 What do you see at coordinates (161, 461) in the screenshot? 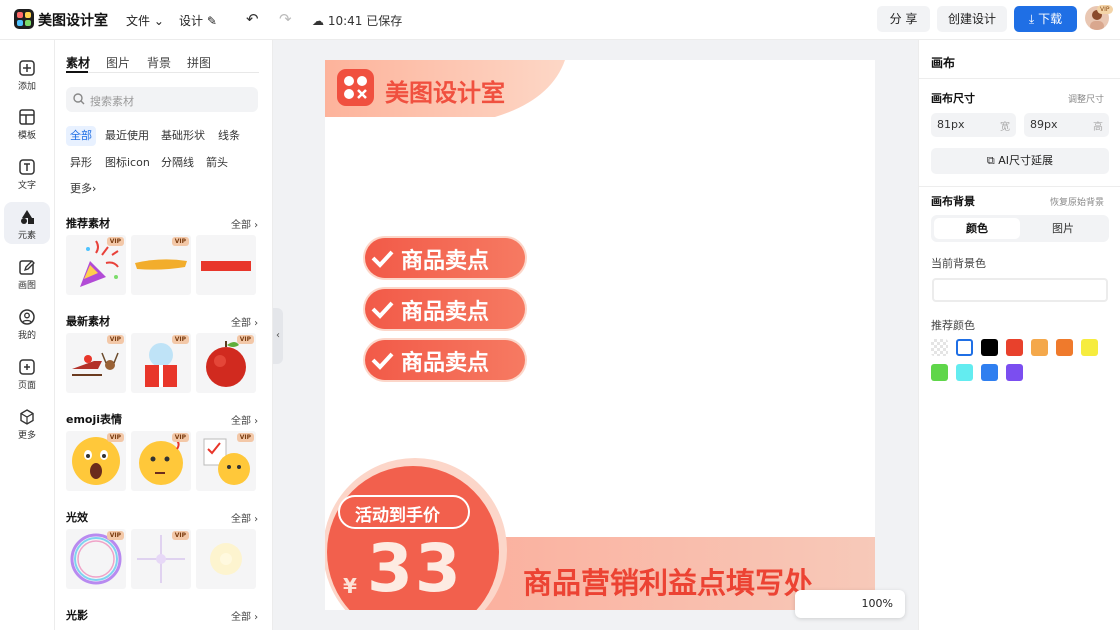
I see `asset-thumb-emoji-thinking: VIP` at bounding box center [161, 461].